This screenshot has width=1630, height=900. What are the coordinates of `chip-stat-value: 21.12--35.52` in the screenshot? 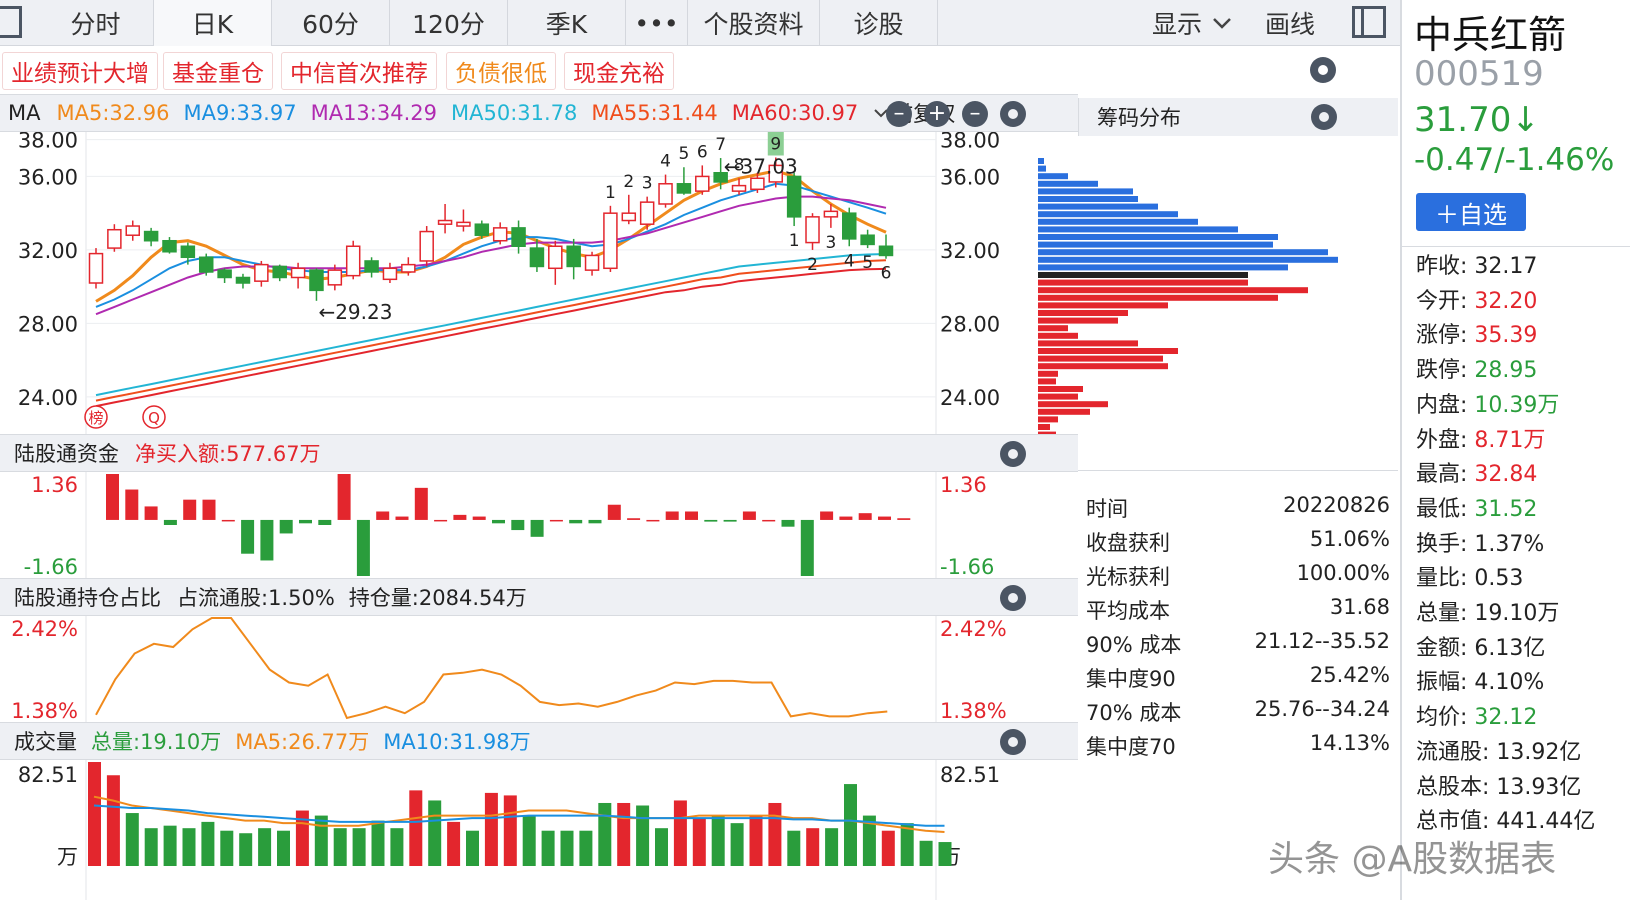 It's located at (1322, 641).